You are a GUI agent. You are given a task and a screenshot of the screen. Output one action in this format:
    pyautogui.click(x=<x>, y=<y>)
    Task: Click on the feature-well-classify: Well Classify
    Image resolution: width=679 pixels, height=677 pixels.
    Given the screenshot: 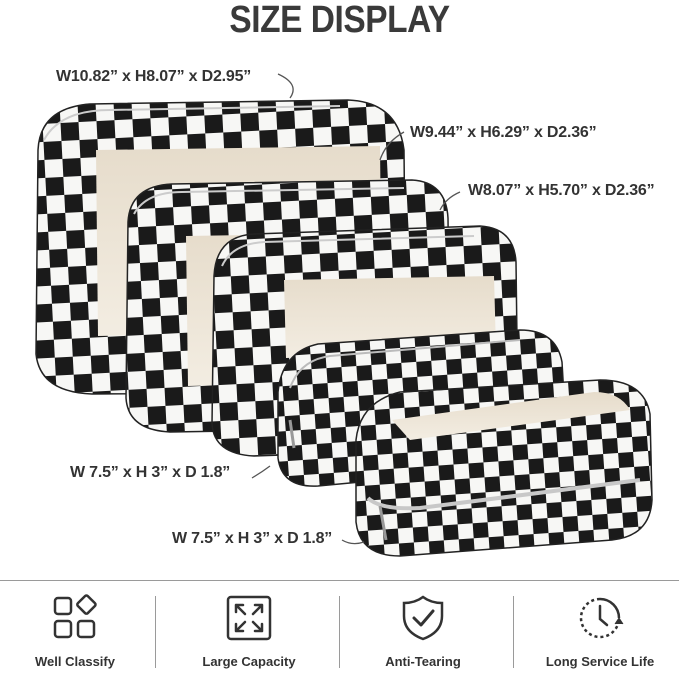 What is the action you would take?
    pyautogui.click(x=75, y=631)
    